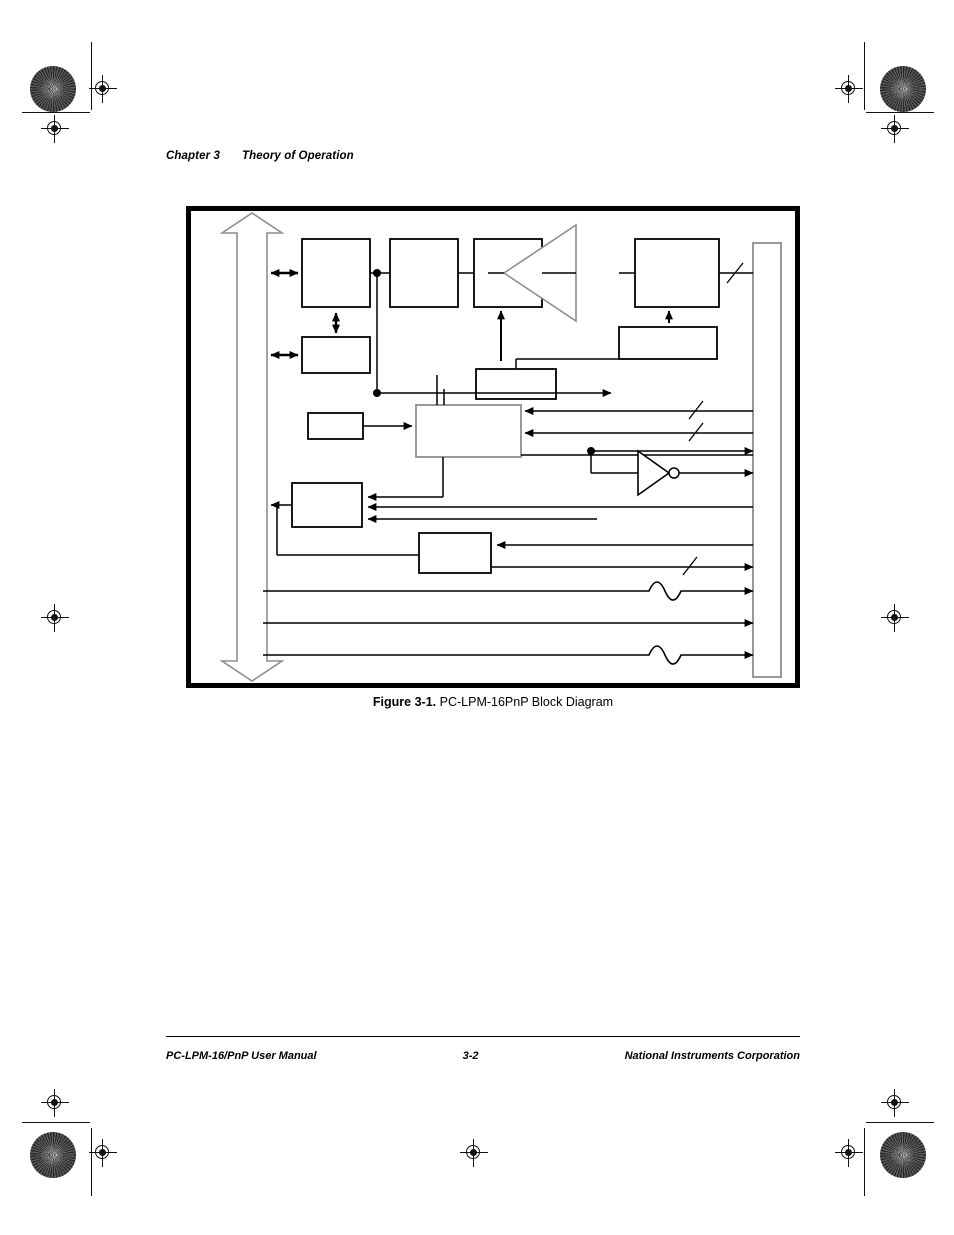  I want to click on block-row2-right, so click(668, 343).